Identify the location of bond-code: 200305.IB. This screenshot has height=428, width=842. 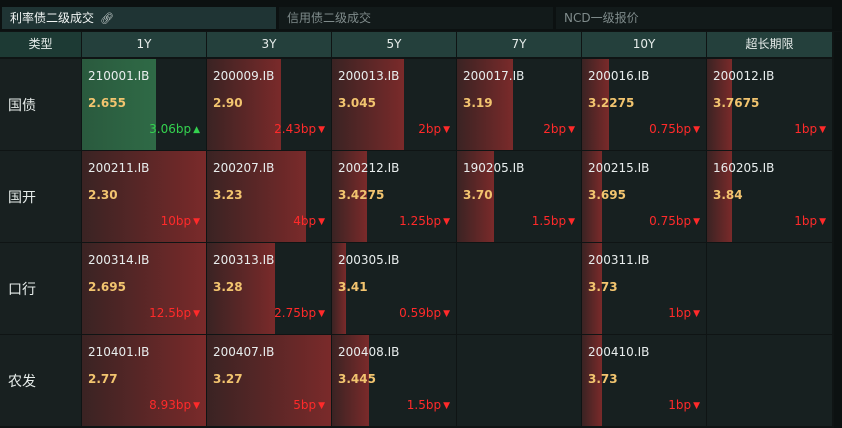
(369, 260).